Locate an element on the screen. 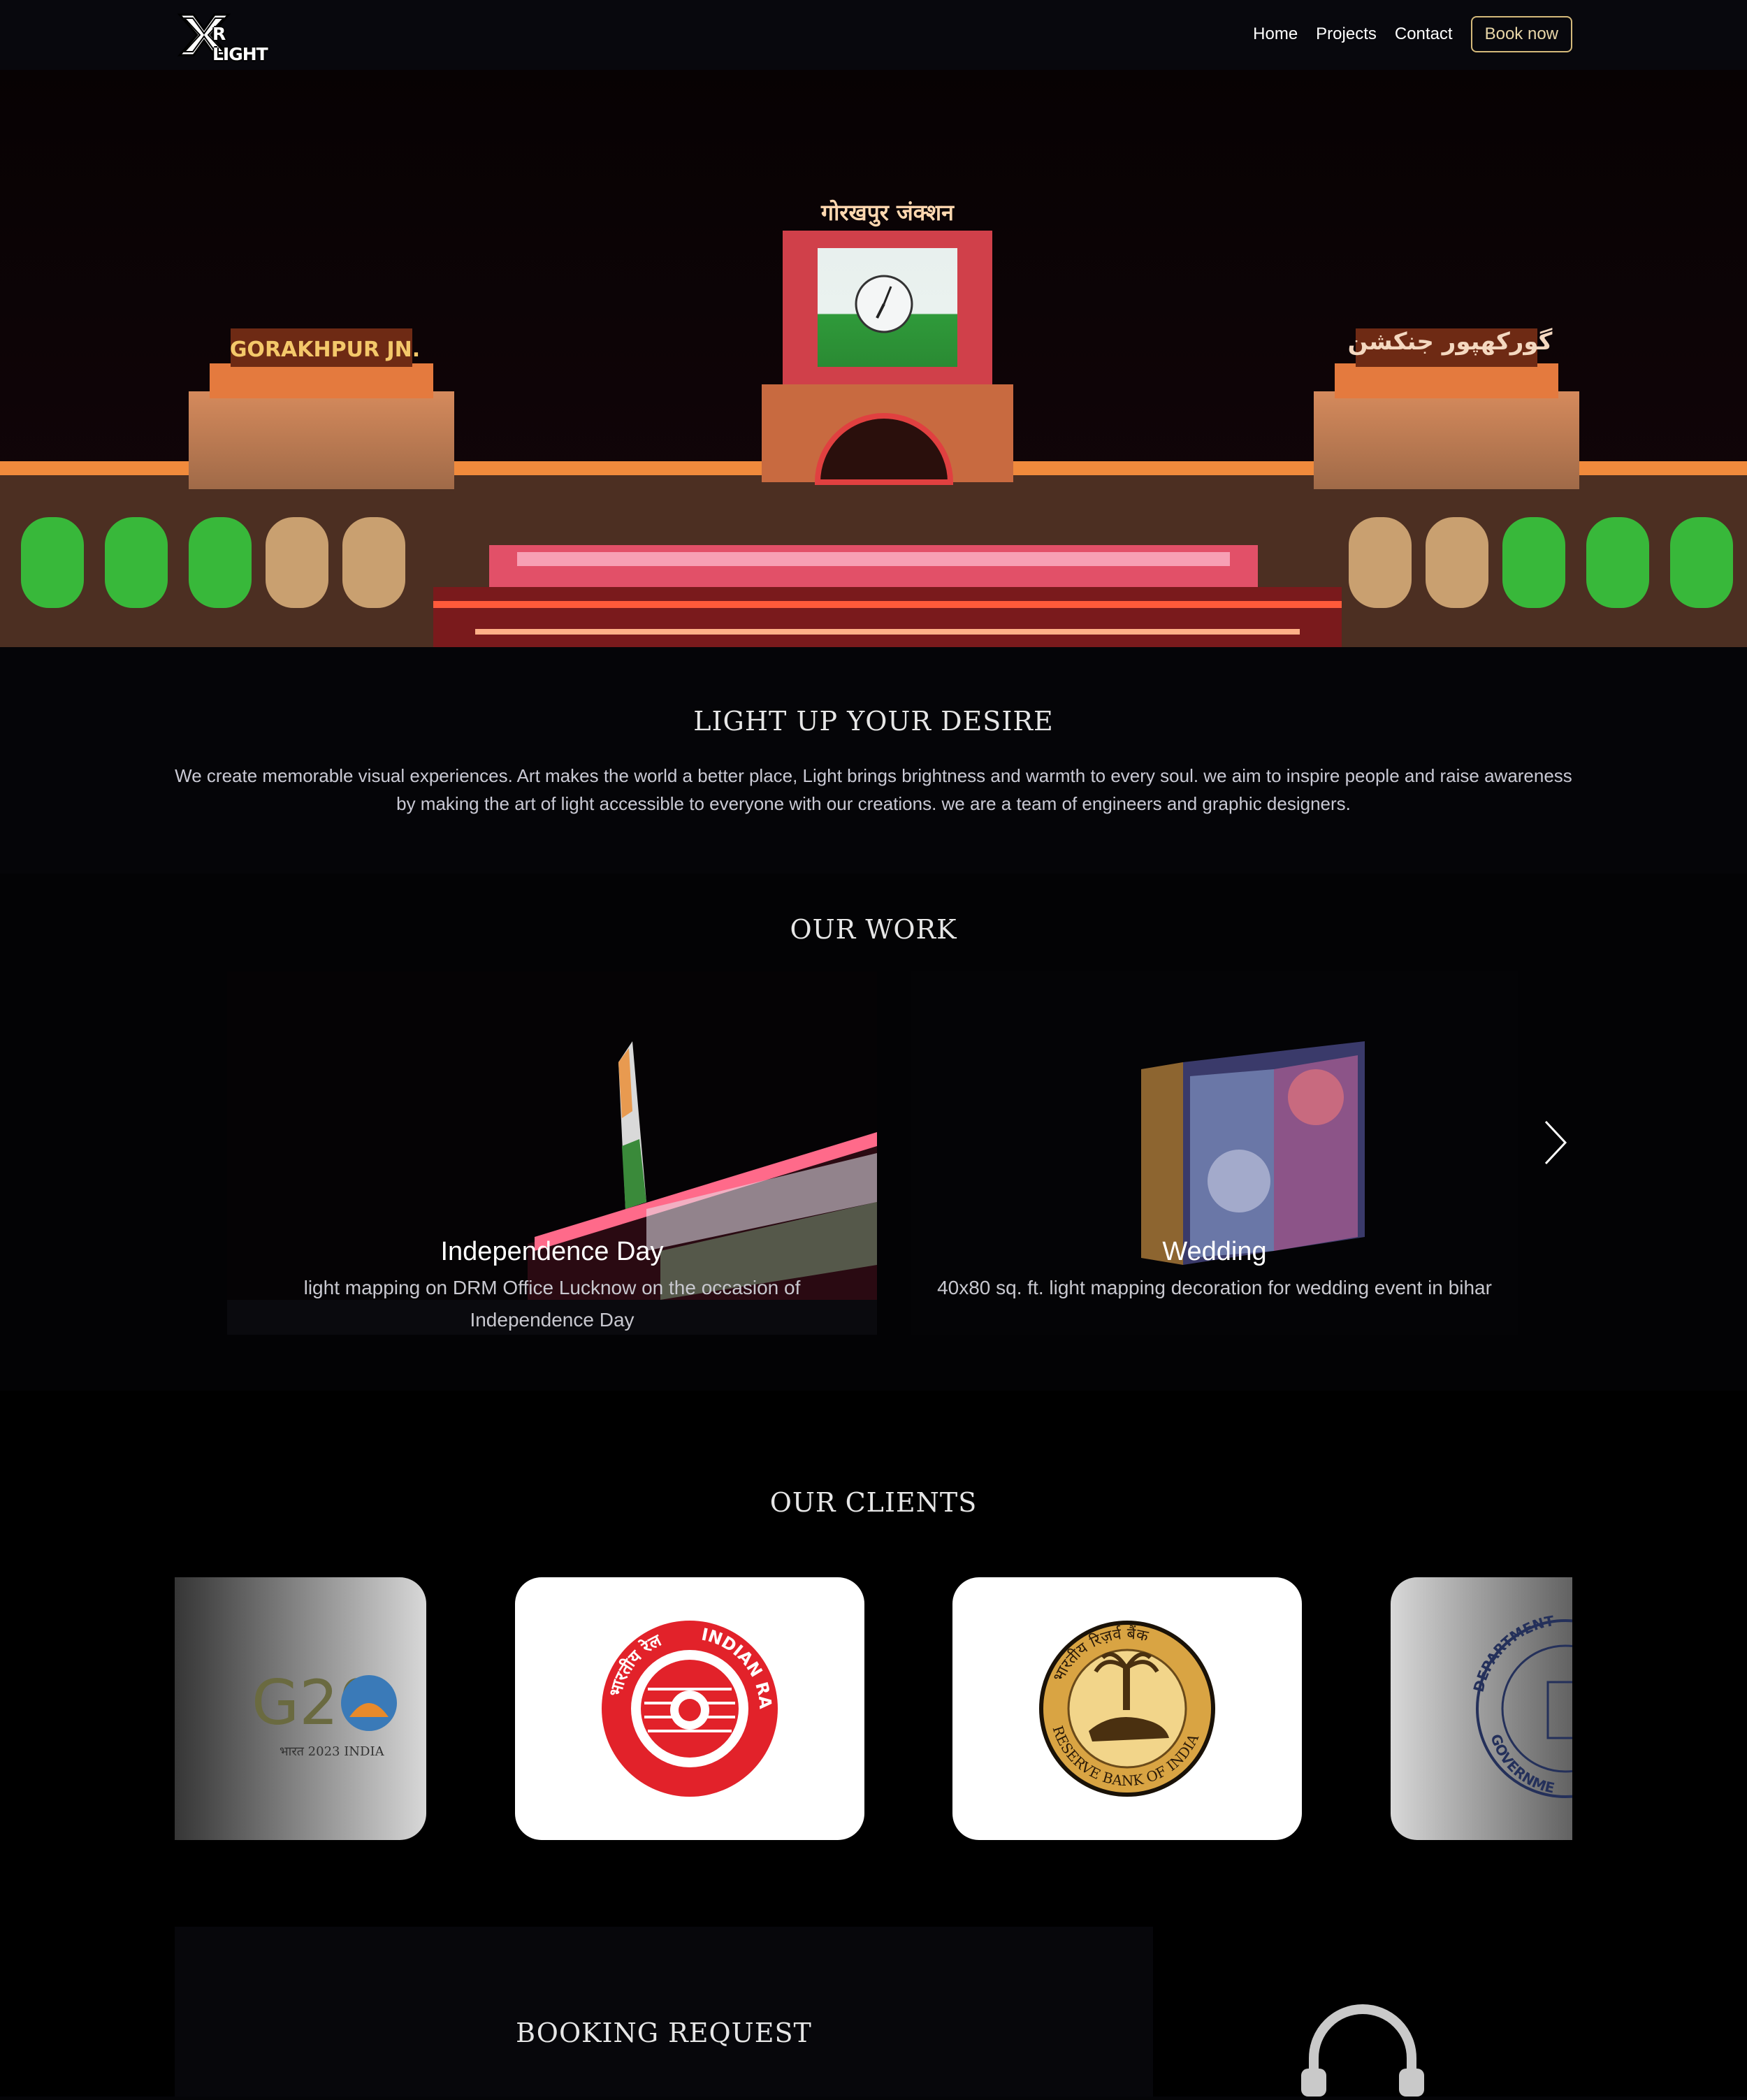  hero-sign-center: गोरखपुर जंक्शन is located at coordinates (887, 213).